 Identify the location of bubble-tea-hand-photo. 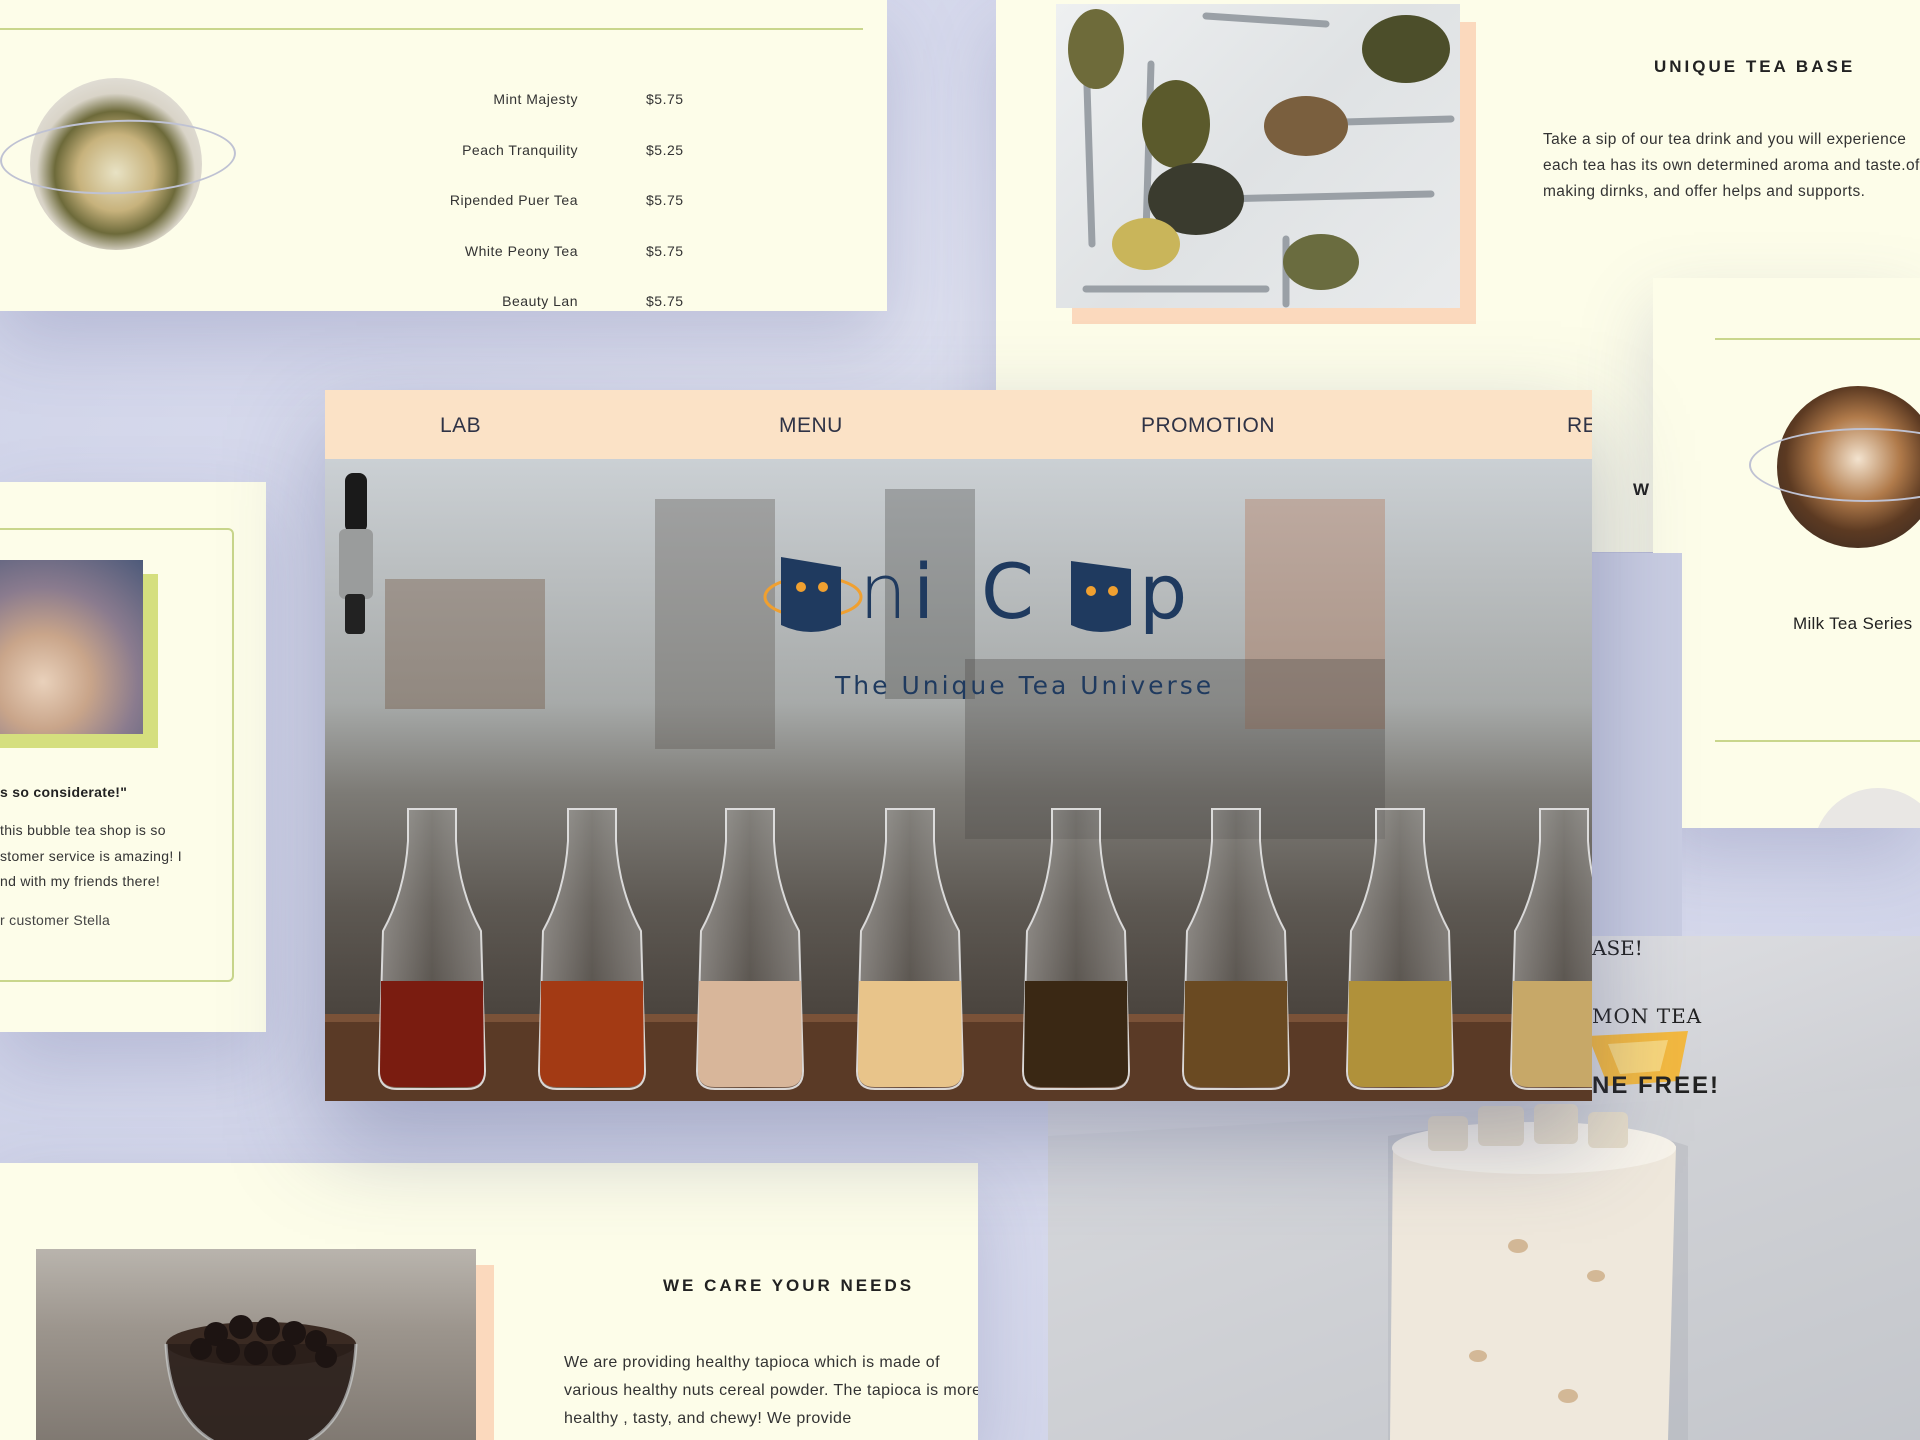
(71, 647).